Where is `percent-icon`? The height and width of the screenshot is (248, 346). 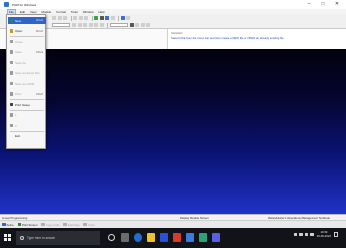
percent-icon is located at coordinates (96, 25).